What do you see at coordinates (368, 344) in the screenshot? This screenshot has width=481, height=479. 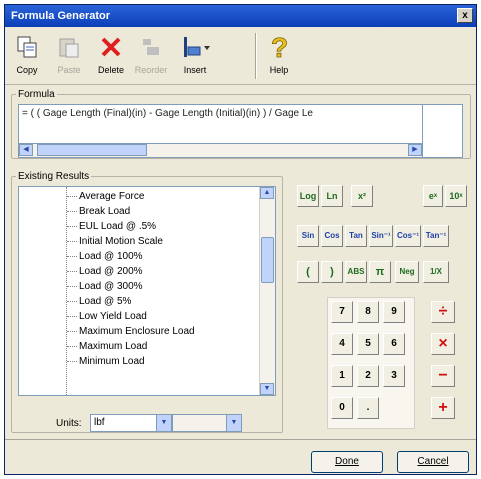 I see `digit-5-button: 5` at bounding box center [368, 344].